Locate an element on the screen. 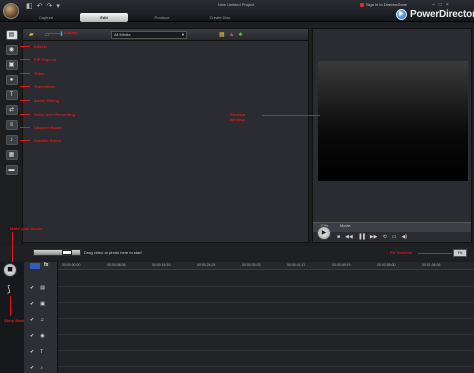 The width and height of the screenshot is (474, 373). magic-tools-icon: ♣ is located at coordinates (241, 35).